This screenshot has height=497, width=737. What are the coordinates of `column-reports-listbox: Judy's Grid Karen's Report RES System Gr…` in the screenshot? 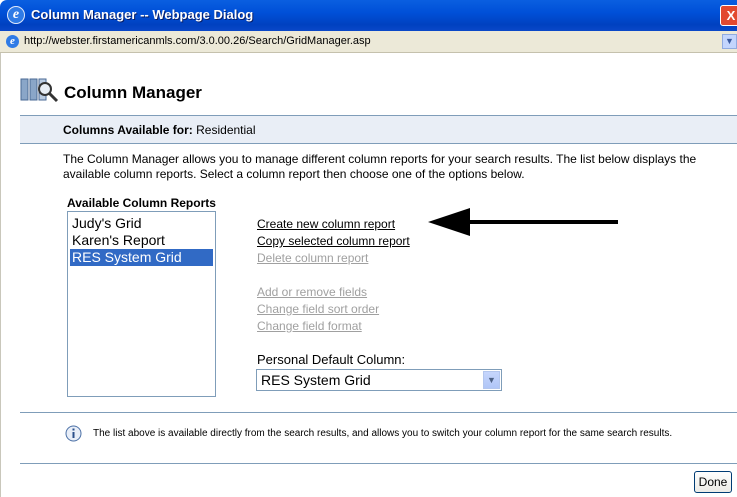 It's located at (141, 304).